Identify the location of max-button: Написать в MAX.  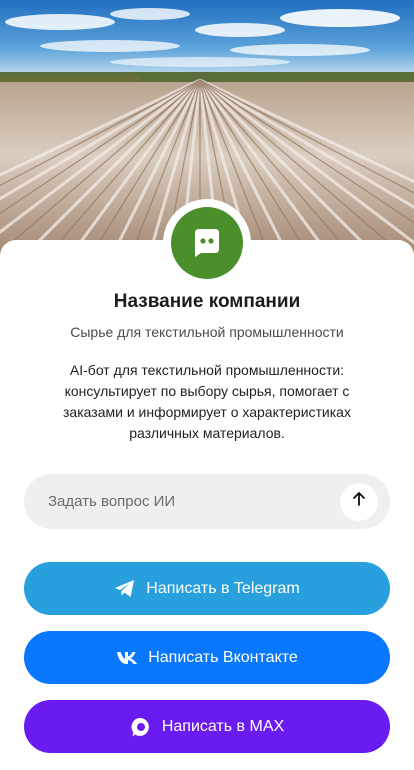
(207, 726).